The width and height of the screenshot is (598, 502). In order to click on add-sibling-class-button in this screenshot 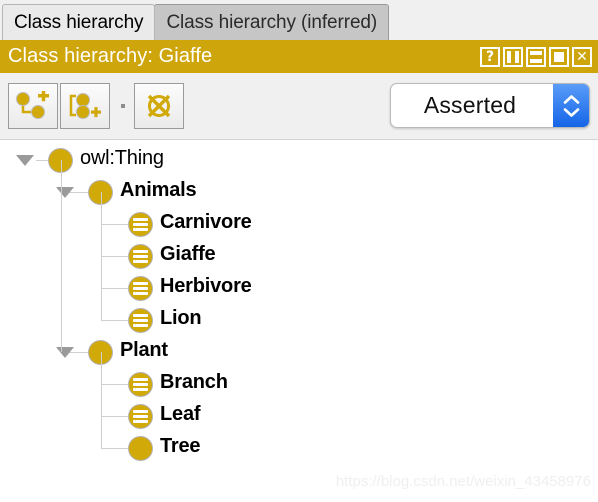, I will do `click(85, 106)`.